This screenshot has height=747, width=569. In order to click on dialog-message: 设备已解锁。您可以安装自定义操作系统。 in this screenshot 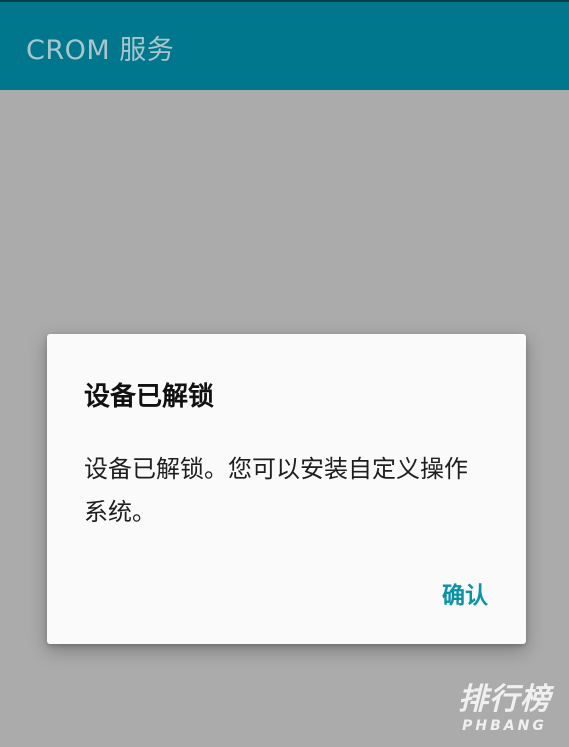, I will do `click(276, 490)`.